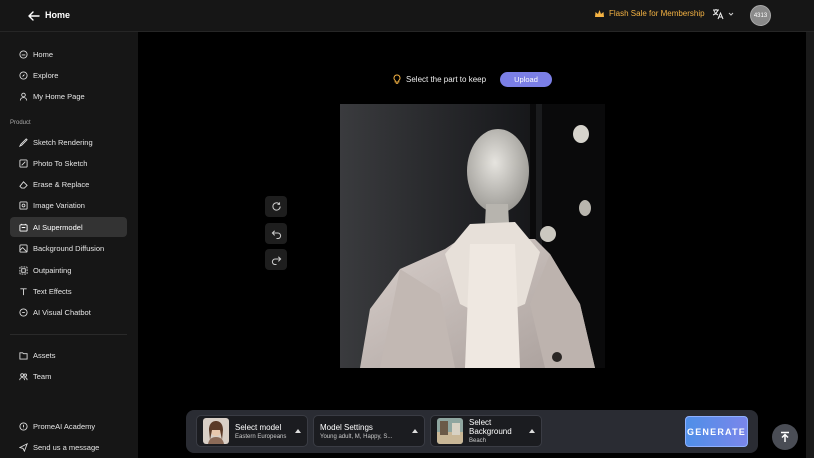  Describe the element at coordinates (64, 426) in the screenshot. I see `sidebar-item-label: PromeAI Academy` at that location.